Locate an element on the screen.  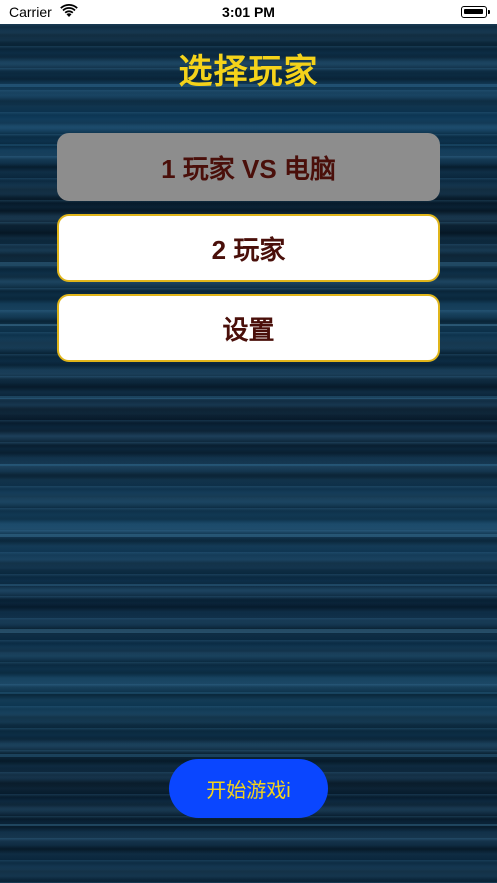
page-title: 选择玩家 is located at coordinates (248, 72).